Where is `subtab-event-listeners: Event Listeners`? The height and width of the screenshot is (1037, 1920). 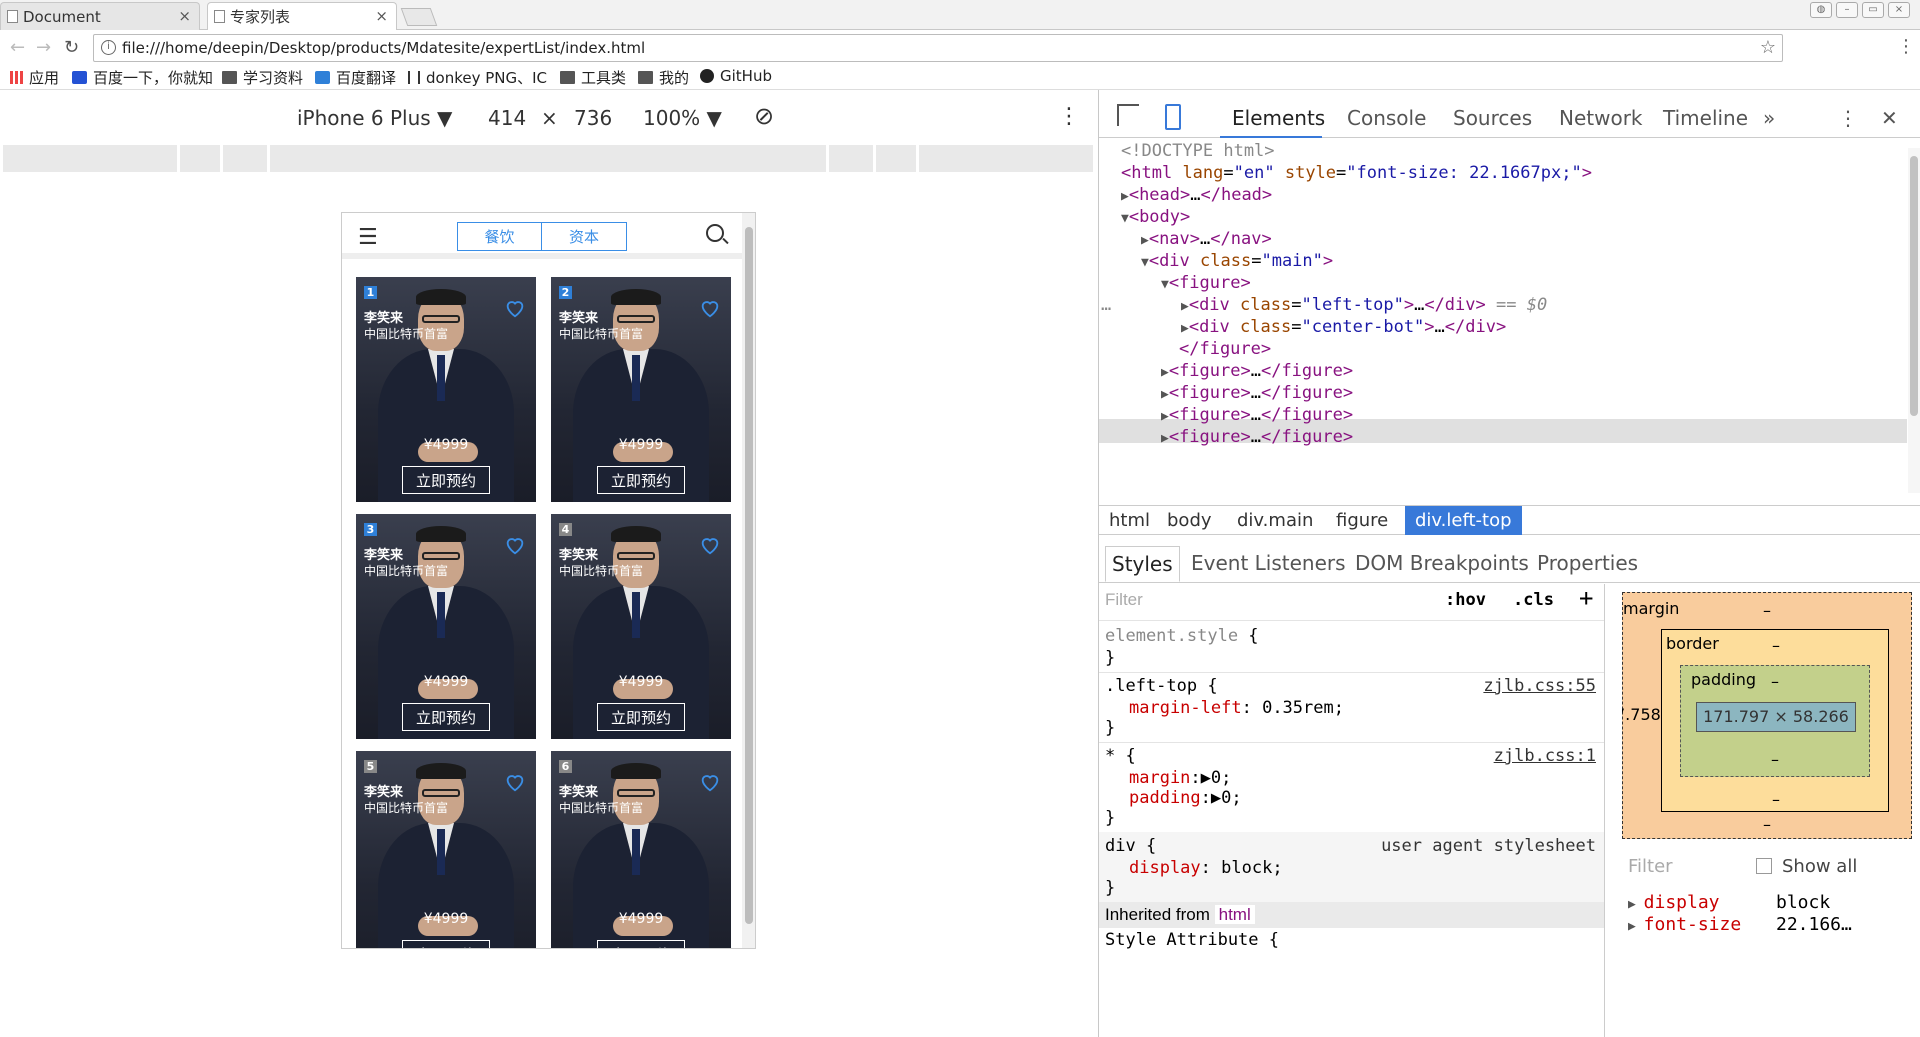 subtab-event-listeners: Event Listeners is located at coordinates (1268, 563).